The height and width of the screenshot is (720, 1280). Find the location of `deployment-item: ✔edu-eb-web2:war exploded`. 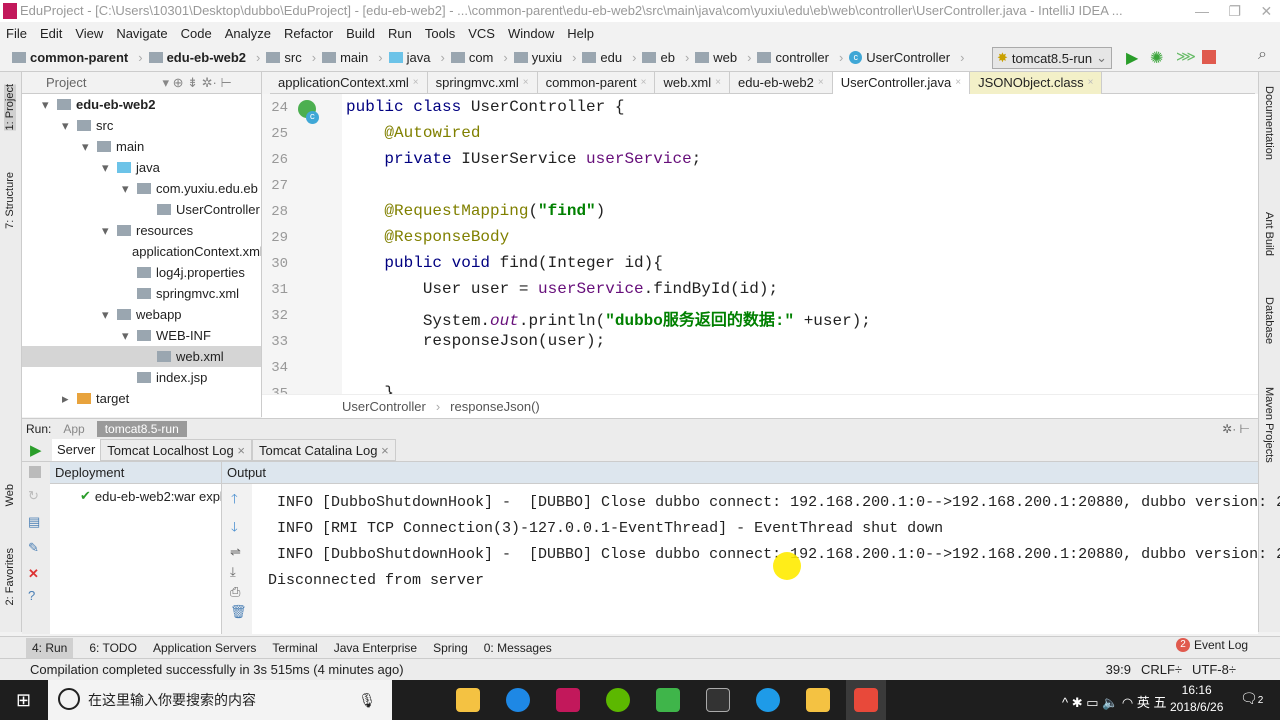

deployment-item: ✔edu-eb-web2:war exploded is located at coordinates (135, 494).